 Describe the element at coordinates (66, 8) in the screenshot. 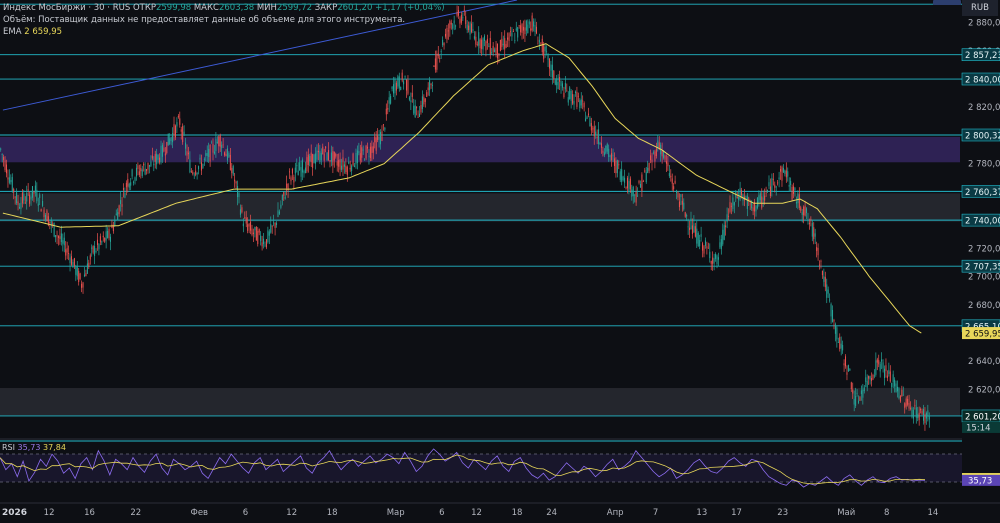

I see `instrument-title: Индекс МосБиржи · 30 · RUS` at that location.